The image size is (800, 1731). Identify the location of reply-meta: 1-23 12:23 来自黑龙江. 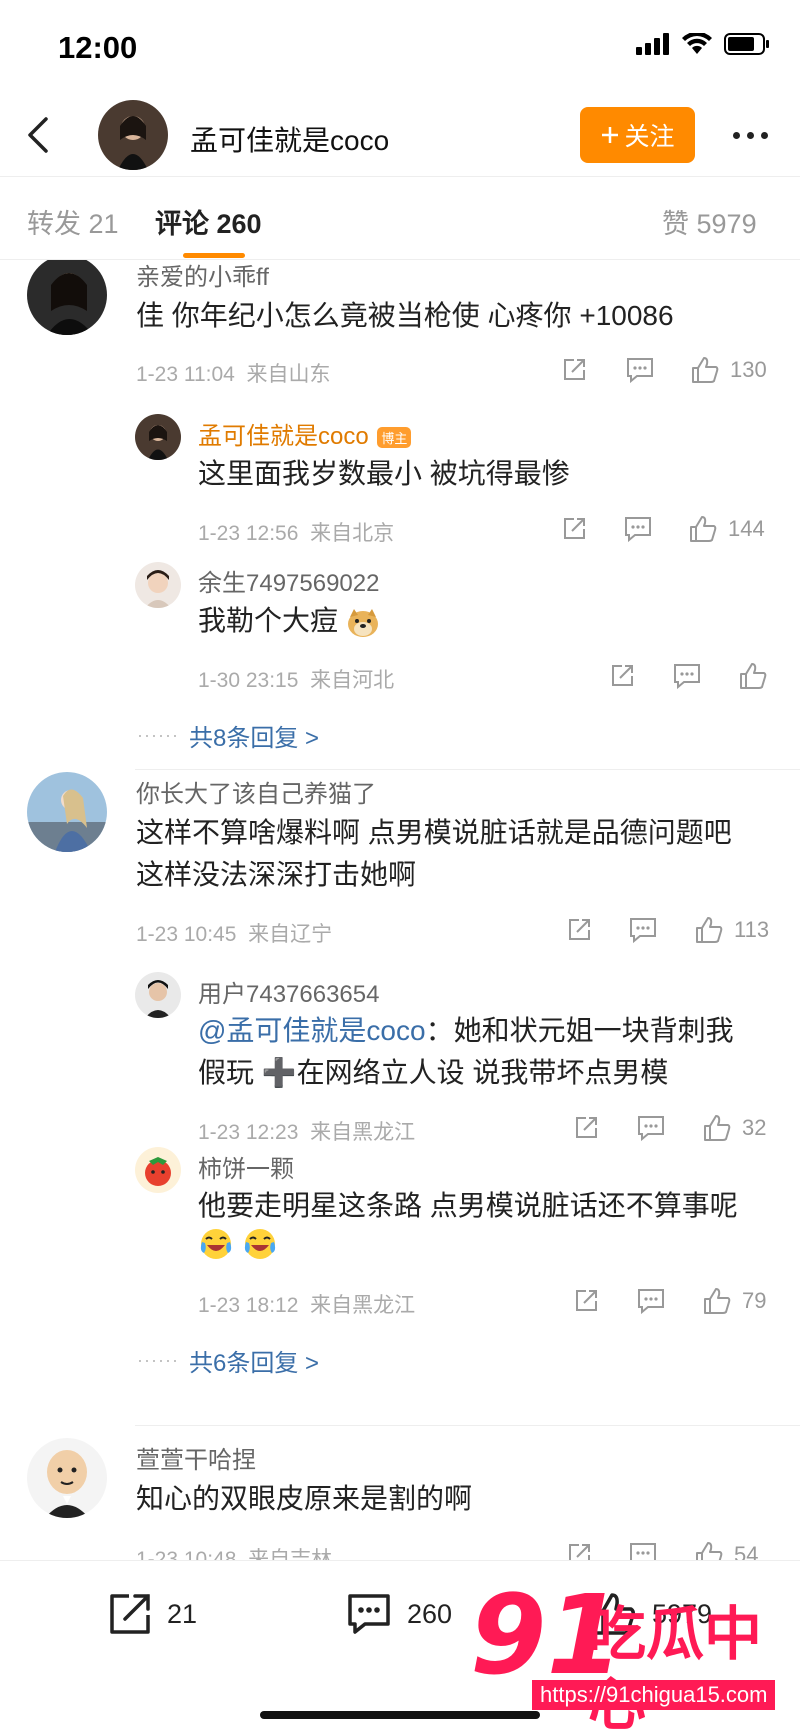
(307, 1132).